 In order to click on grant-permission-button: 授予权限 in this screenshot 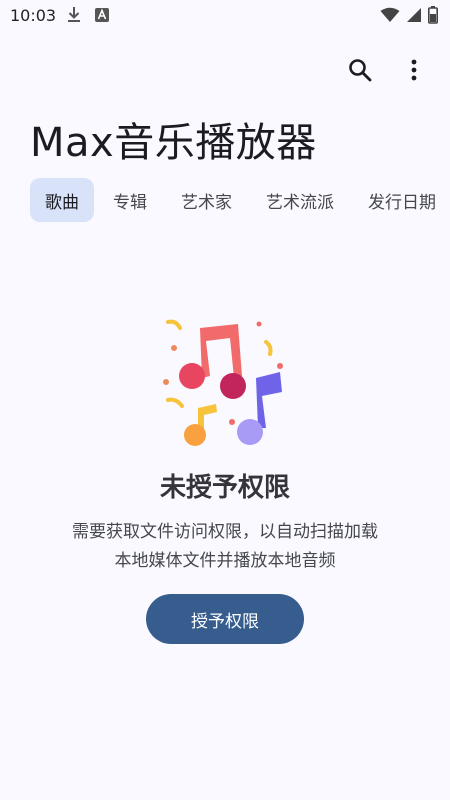, I will do `click(225, 619)`.